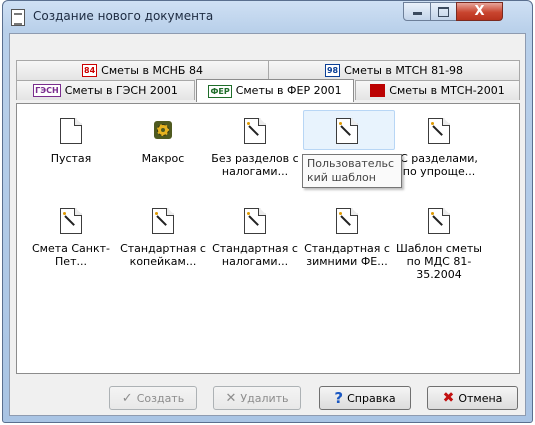  What do you see at coordinates (404, 70) in the screenshot?
I see `tab-label: Сметы в МТСН 81-98` at bounding box center [404, 70].